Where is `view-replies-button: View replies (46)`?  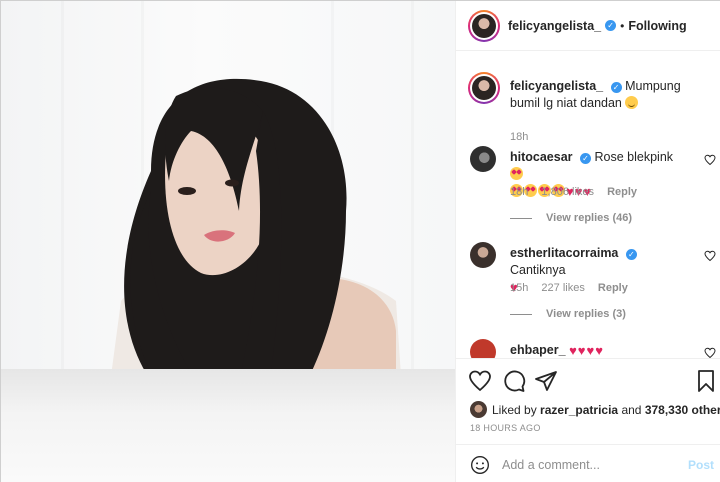 view-replies-button: View replies (46) is located at coordinates (571, 218).